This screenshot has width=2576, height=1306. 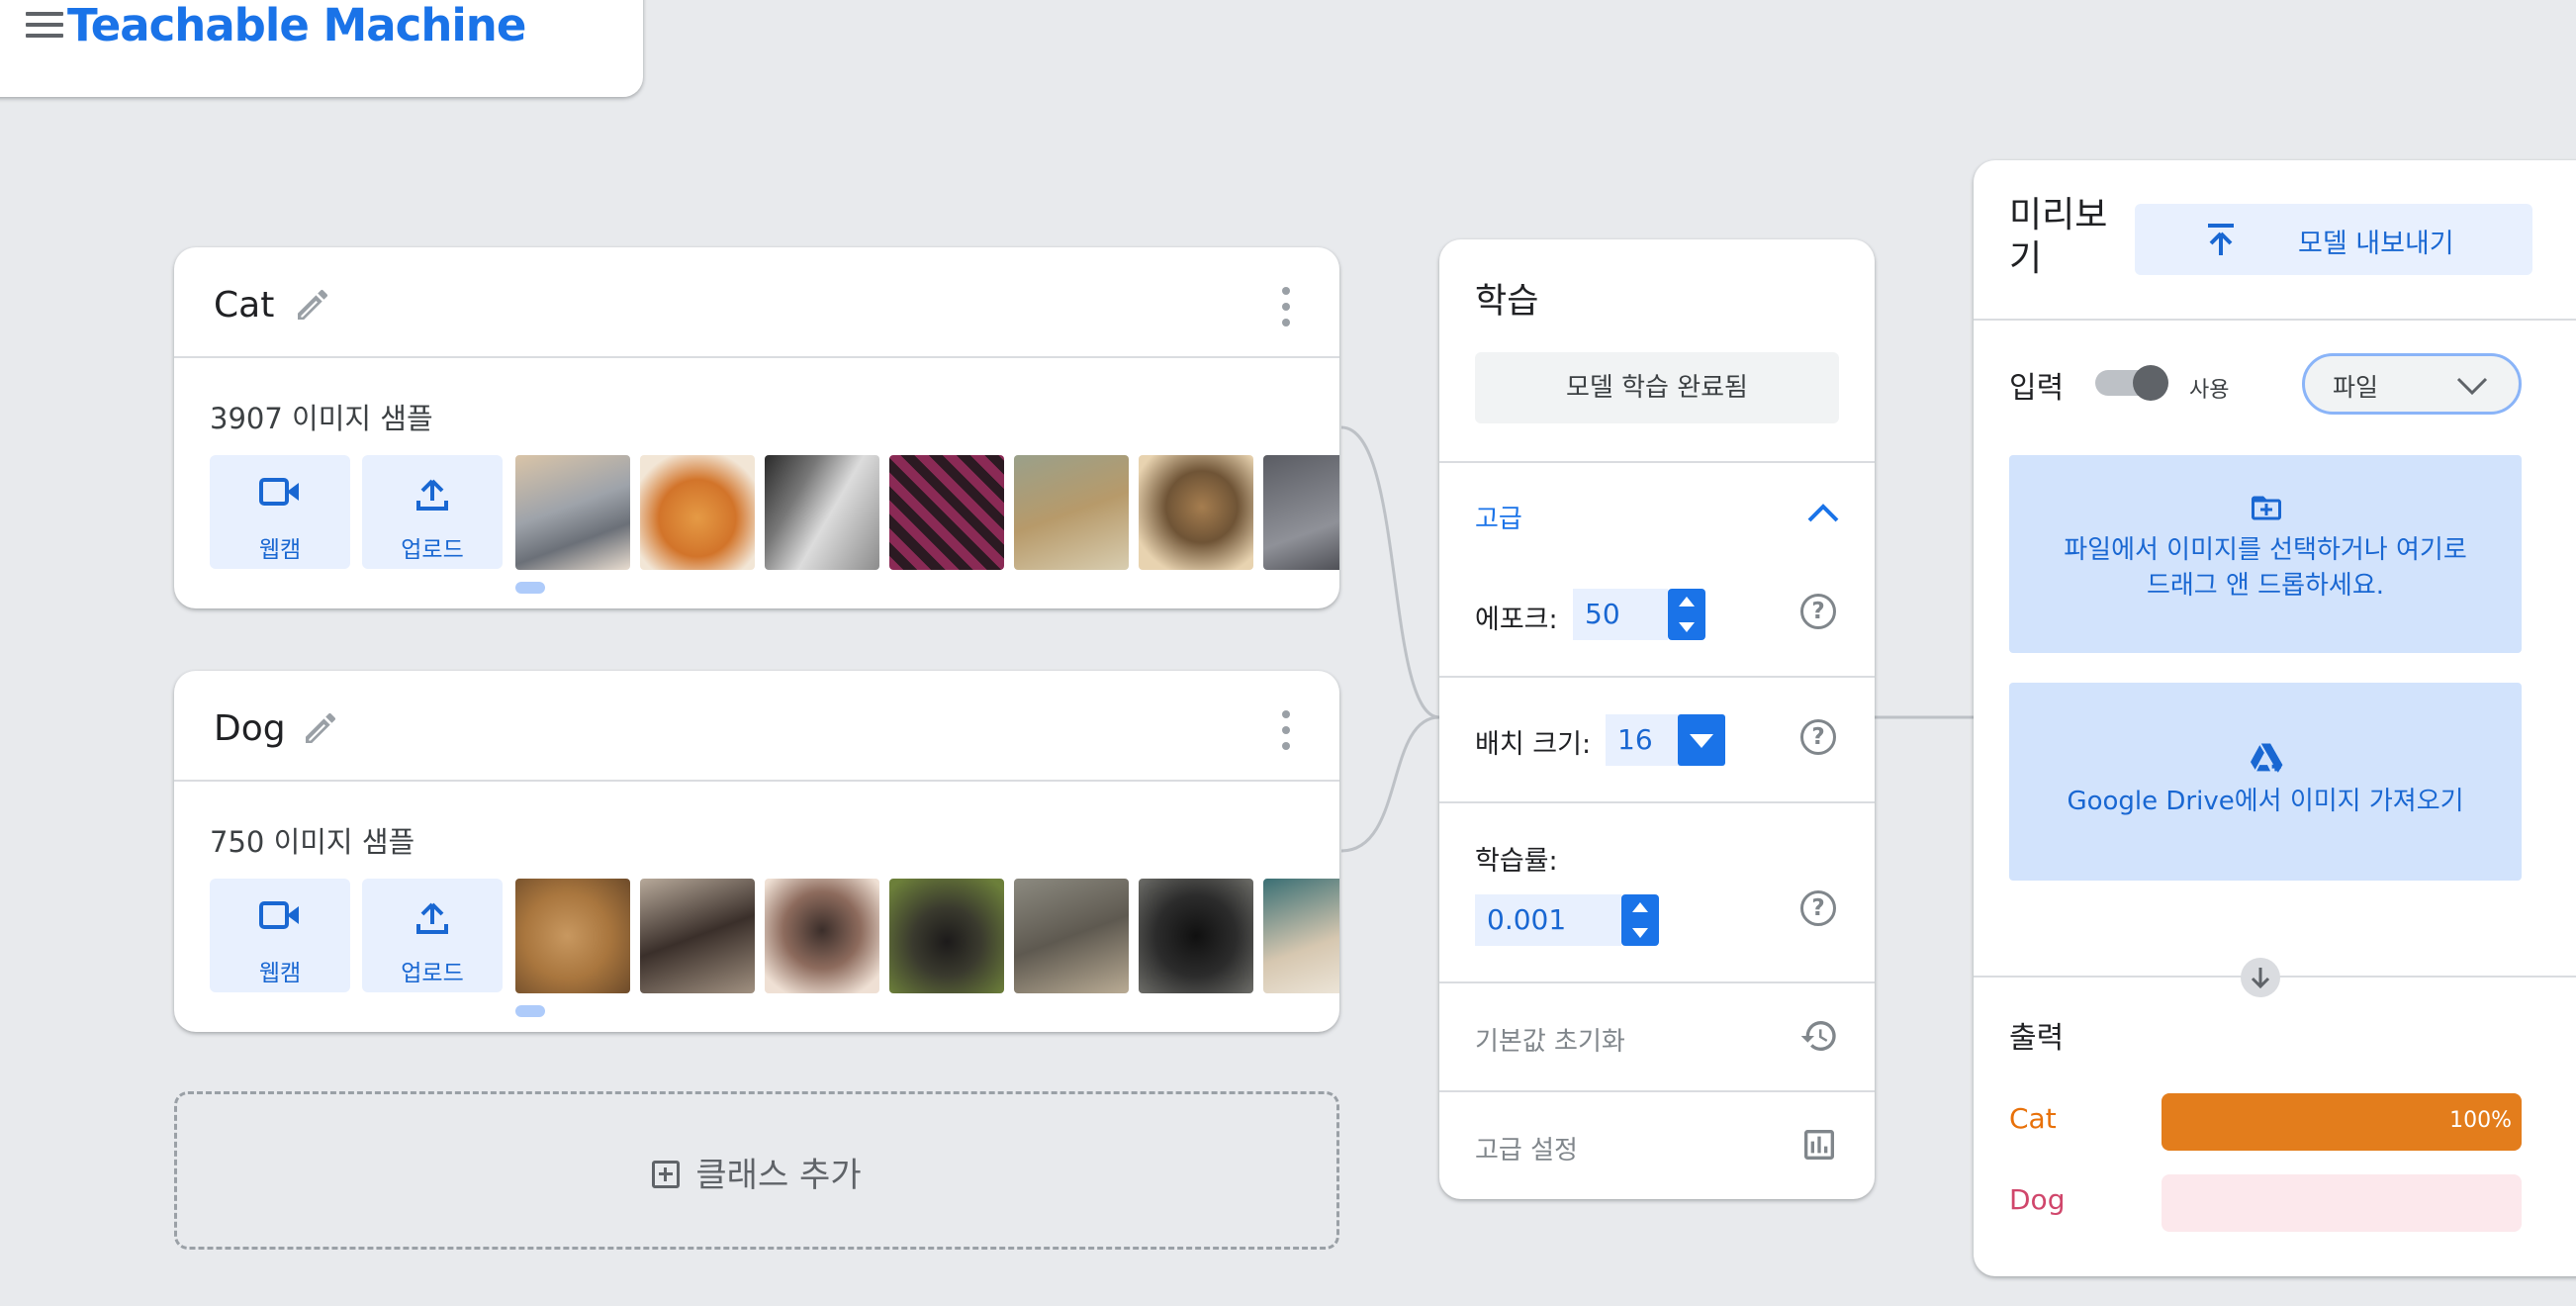 I want to click on add-box-icon, so click(x=667, y=1174).